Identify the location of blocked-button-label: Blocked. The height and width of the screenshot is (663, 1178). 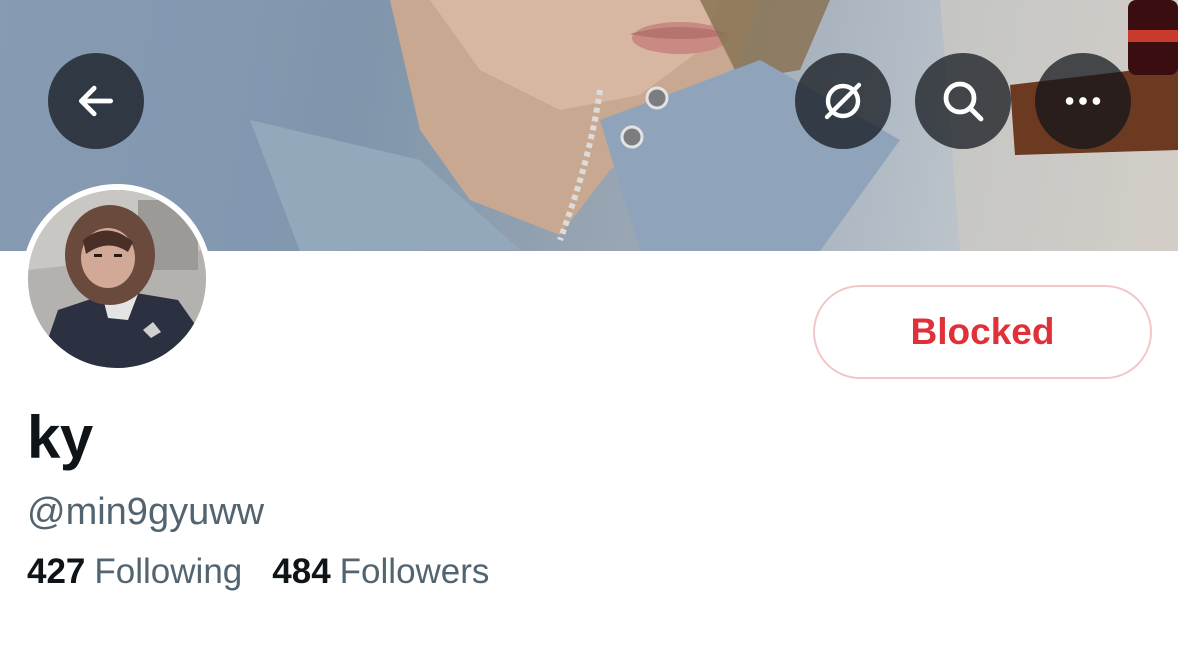
(982, 331).